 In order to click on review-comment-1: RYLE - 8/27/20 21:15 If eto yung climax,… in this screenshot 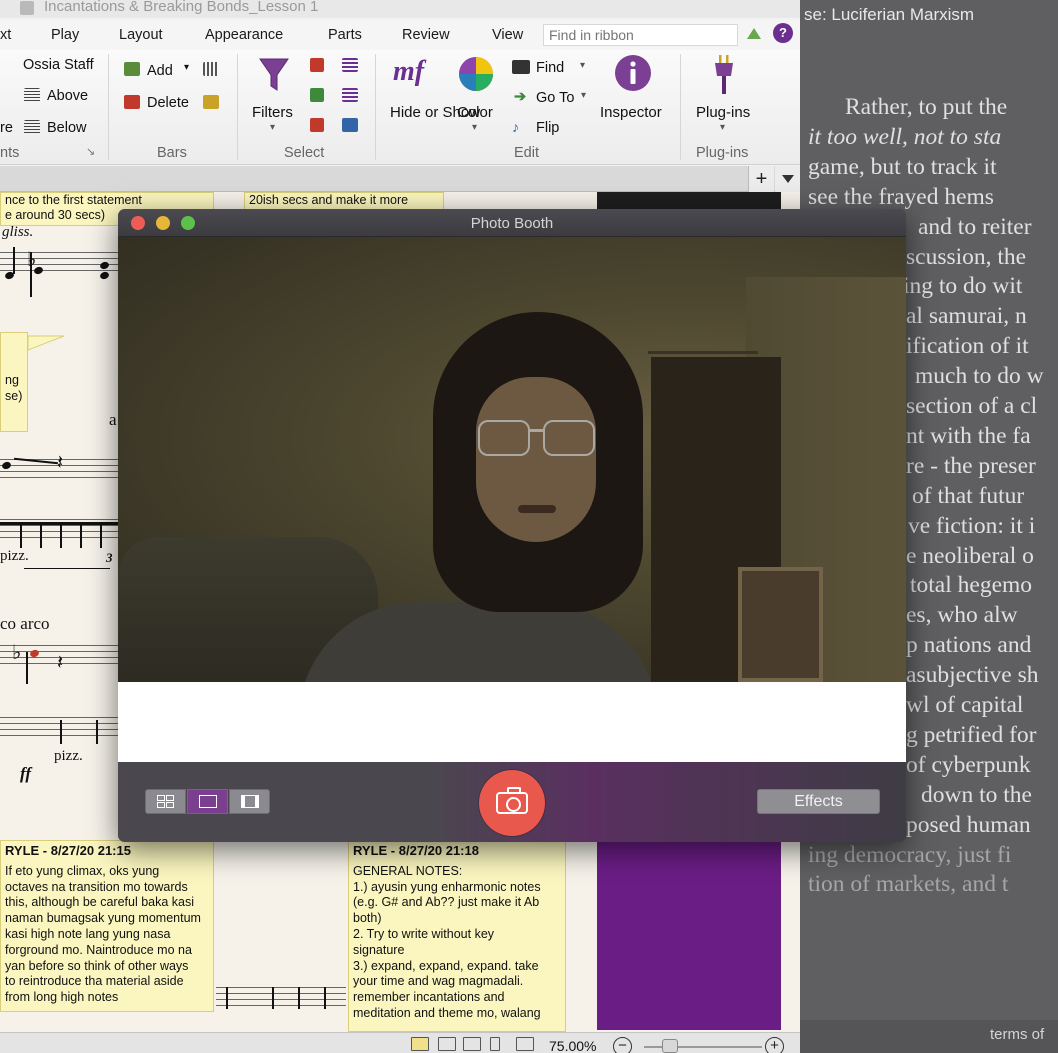, I will do `click(107, 926)`.